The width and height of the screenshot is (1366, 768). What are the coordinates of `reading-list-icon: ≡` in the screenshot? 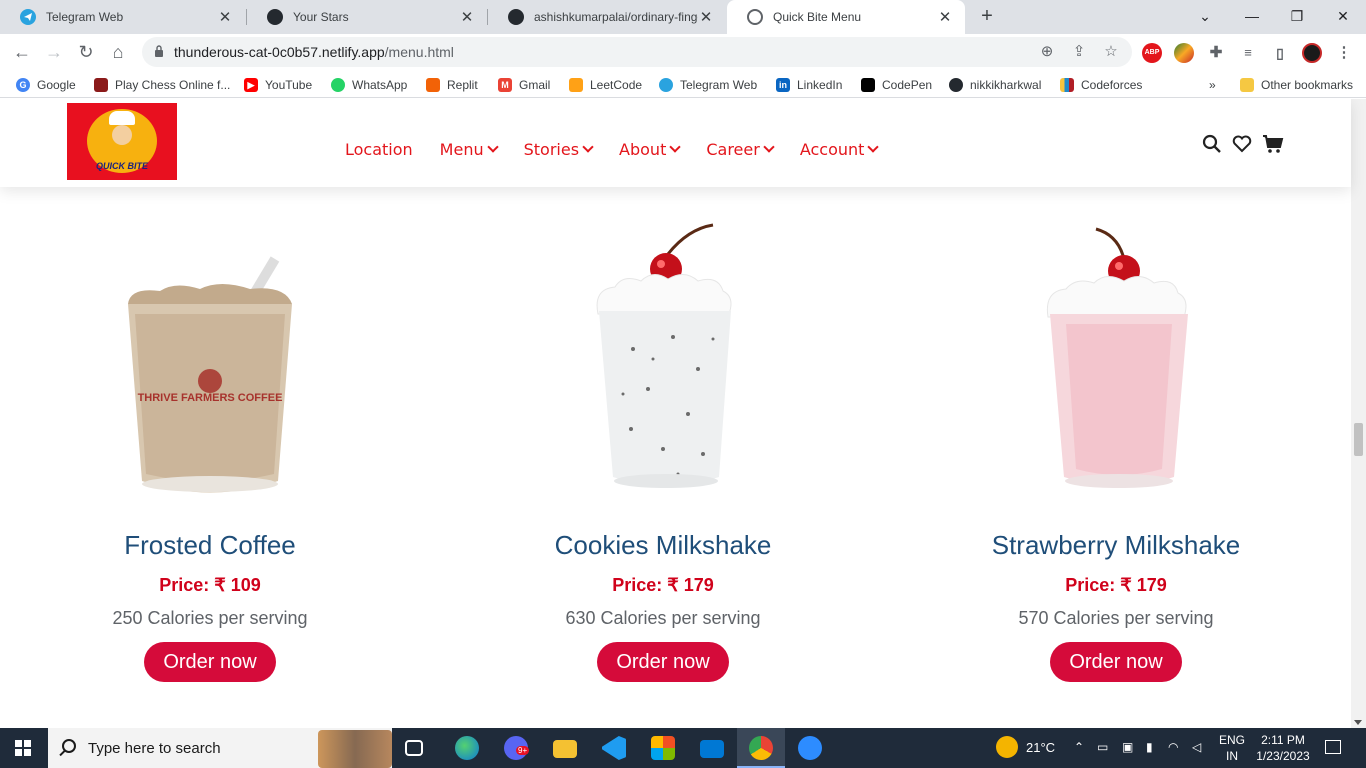 It's located at (1248, 53).